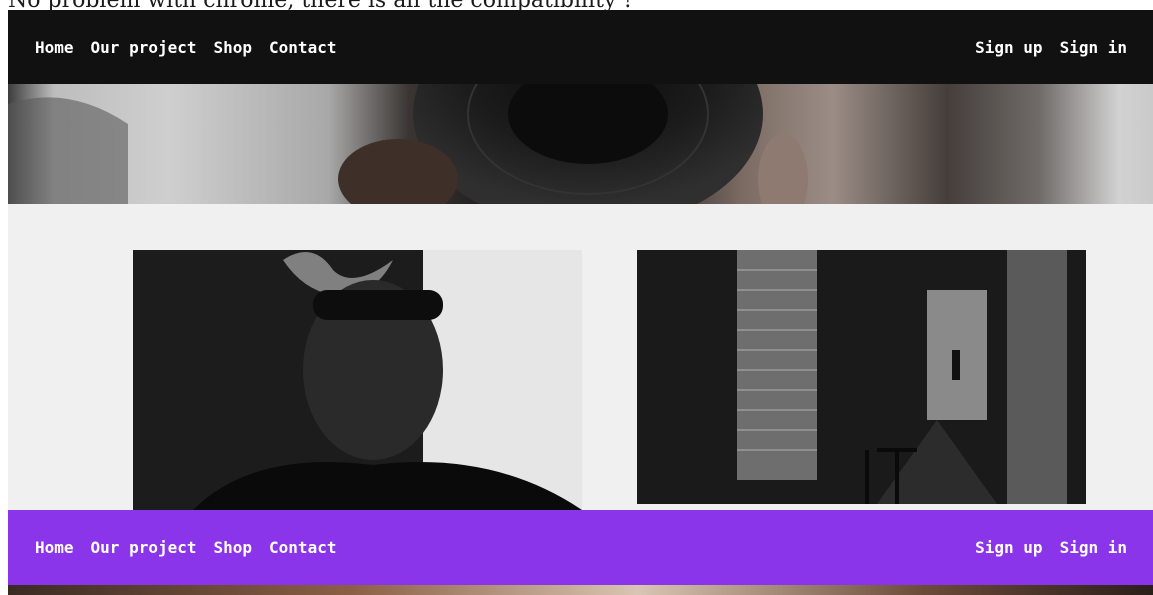  I want to click on camera-photo, so click(408, 144).